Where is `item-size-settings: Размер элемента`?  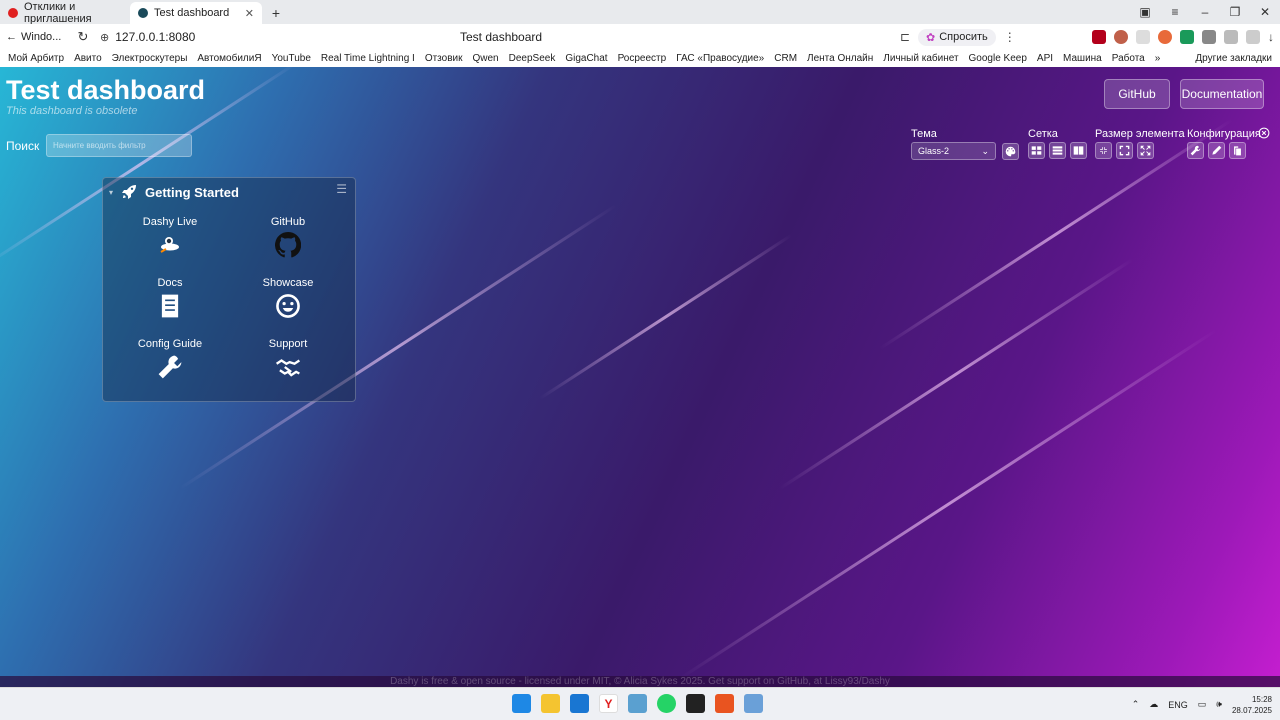 item-size-settings: Размер элемента is located at coordinates (1140, 143).